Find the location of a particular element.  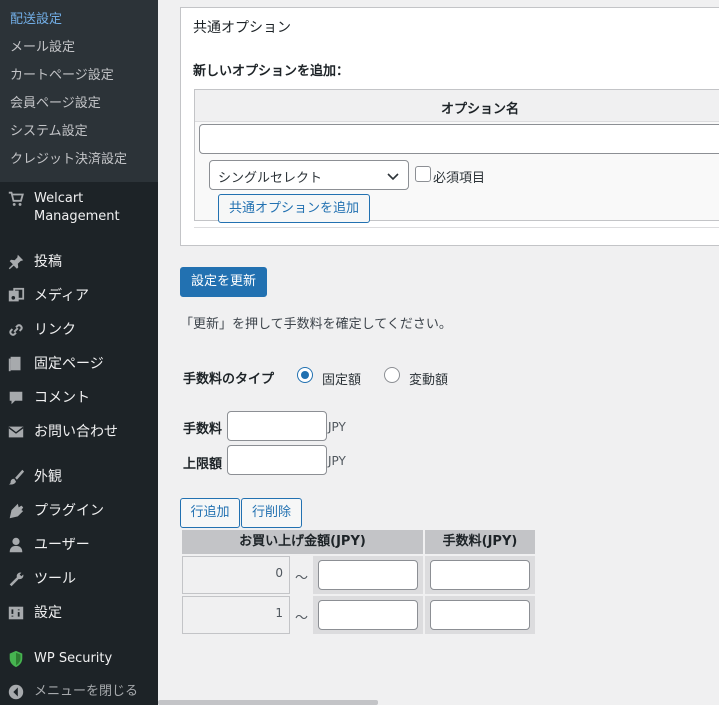

sidebar-item-comments: コメント is located at coordinates (79, 398).